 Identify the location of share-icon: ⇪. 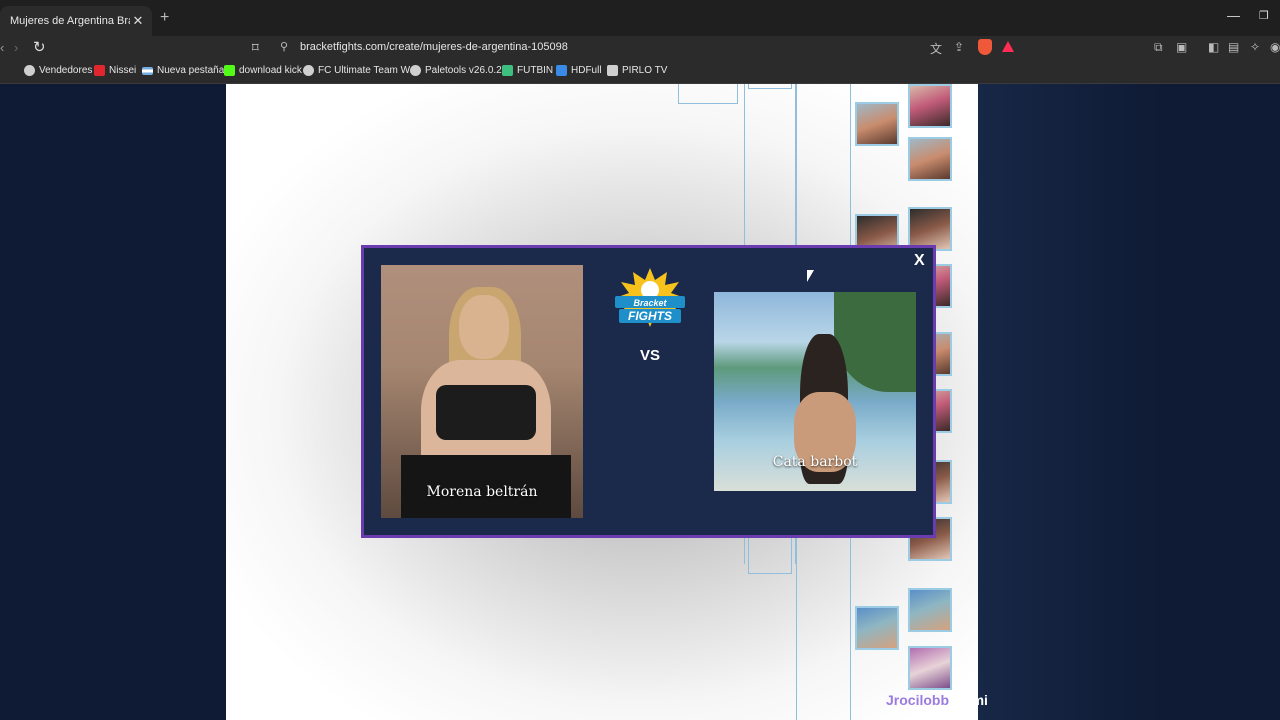
(959, 47).